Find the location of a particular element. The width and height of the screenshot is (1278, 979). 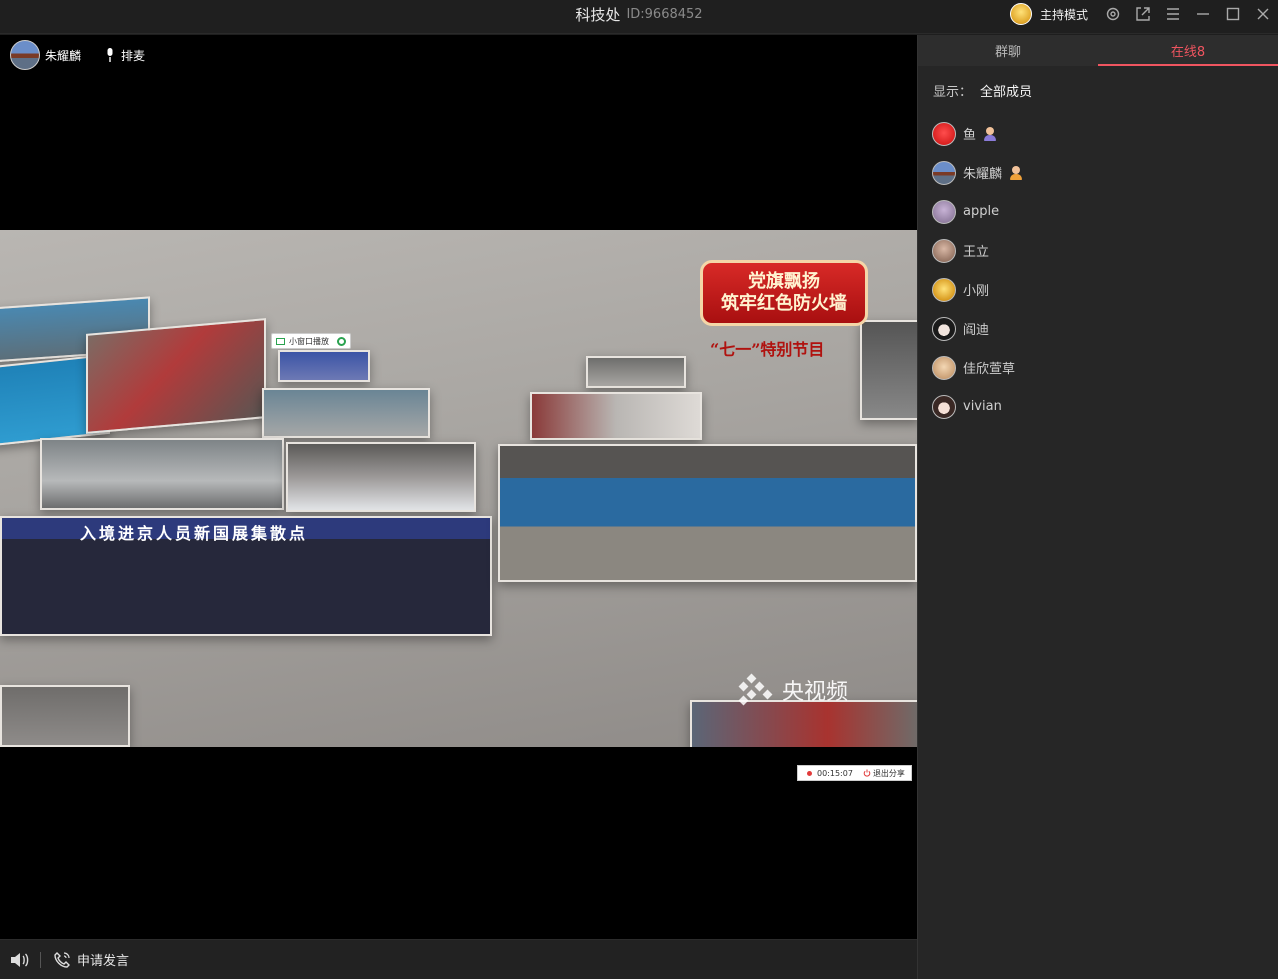

sidebar-tabs: 群聊 在线8 is located at coordinates (1098, 50).